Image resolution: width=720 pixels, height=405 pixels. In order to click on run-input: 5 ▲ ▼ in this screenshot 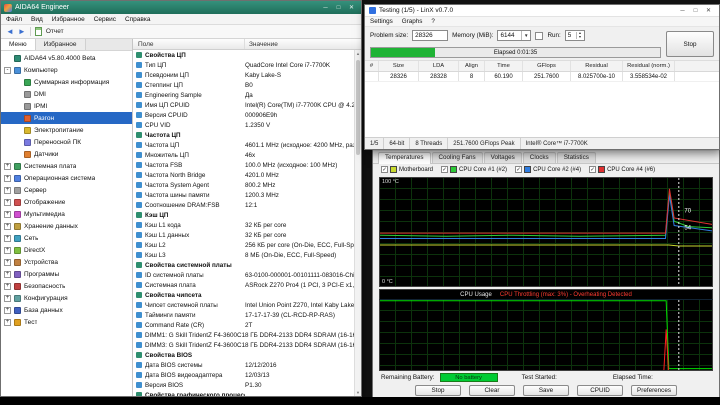, I will do `click(574, 35)`.